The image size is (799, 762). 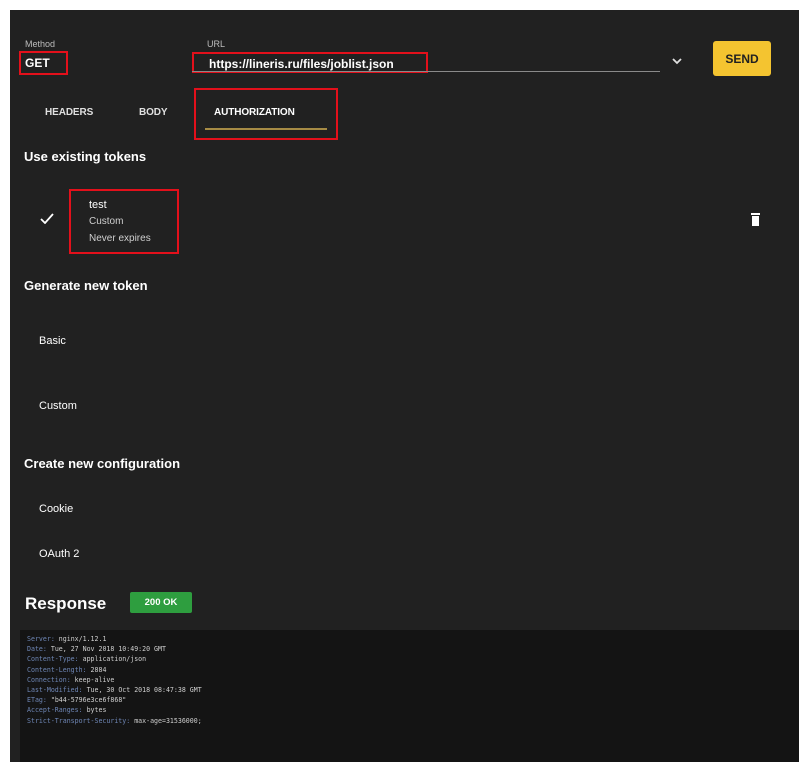 I want to click on send-button: SEND, so click(x=742, y=58).